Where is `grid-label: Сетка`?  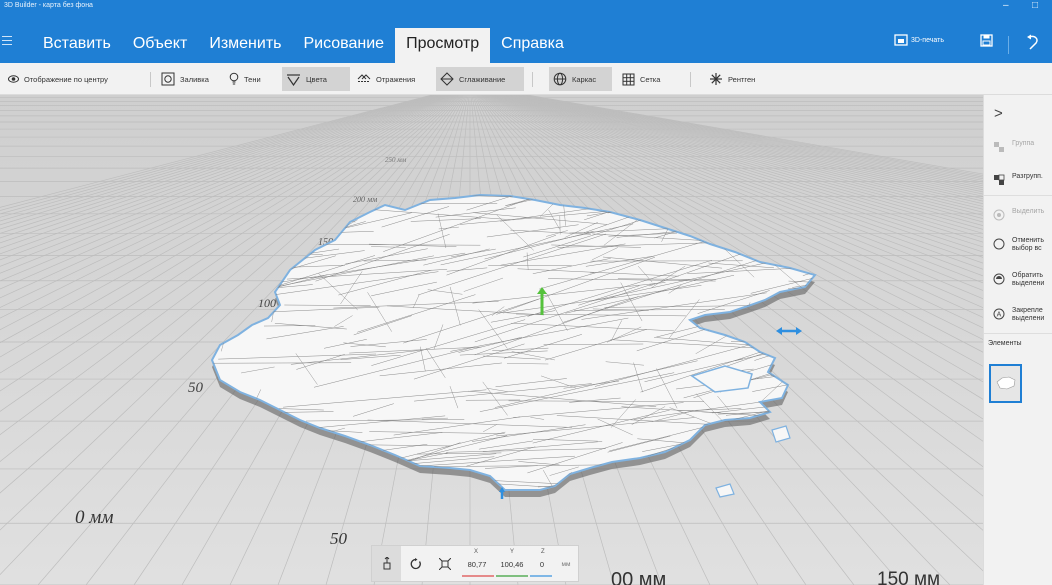
grid-label: Сетка is located at coordinates (650, 79).